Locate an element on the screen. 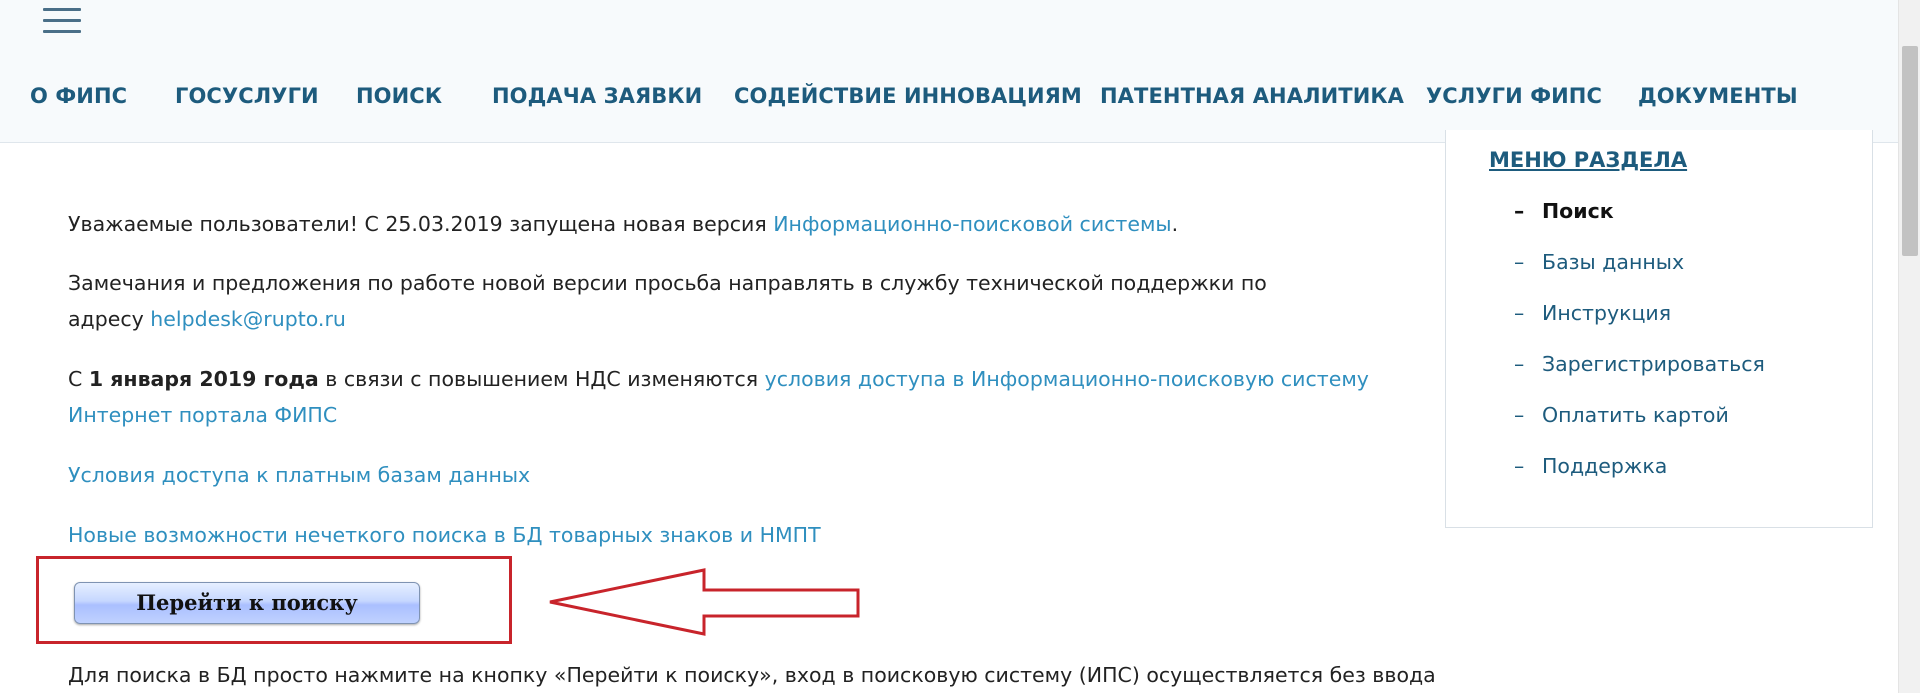 Image resolution: width=1920 pixels, height=693 pixels. nav-item-podacha-zayavki: ПОДАЧА ЗАЯВКИ is located at coordinates (597, 96).